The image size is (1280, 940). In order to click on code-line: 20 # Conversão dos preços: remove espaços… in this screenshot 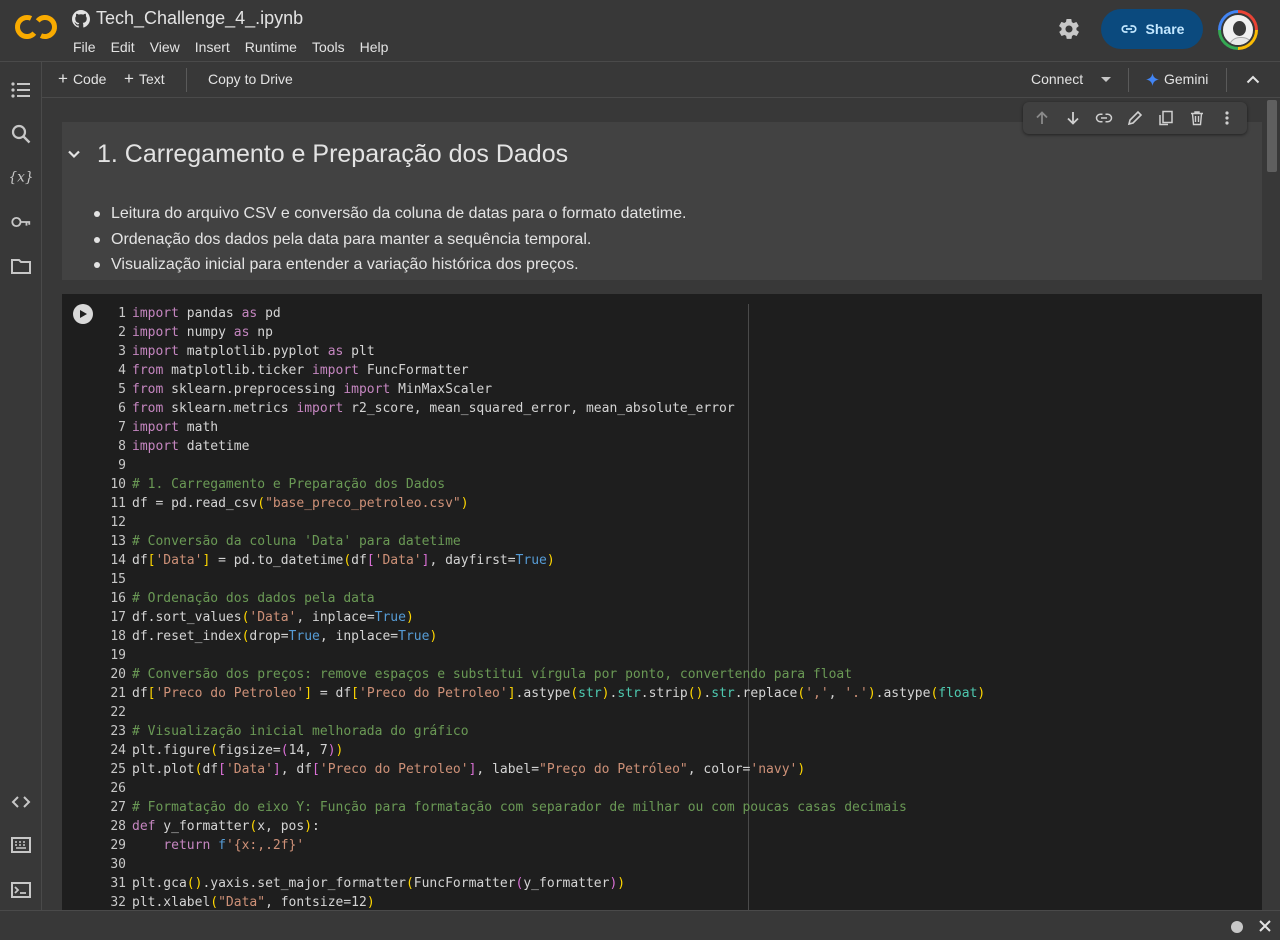, I will do `click(542, 674)`.